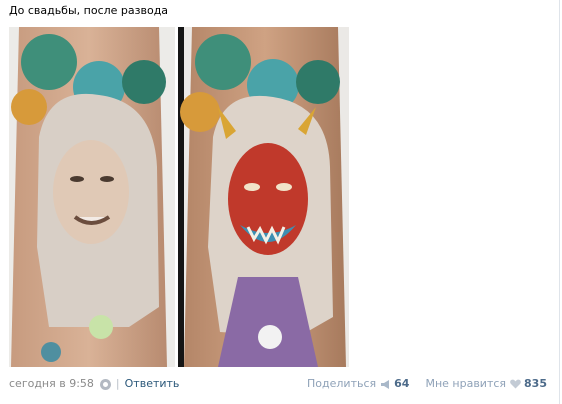 The height and width of the screenshot is (404, 562). I want to click on post-text: До свадьбы, после развода, so click(89, 10).